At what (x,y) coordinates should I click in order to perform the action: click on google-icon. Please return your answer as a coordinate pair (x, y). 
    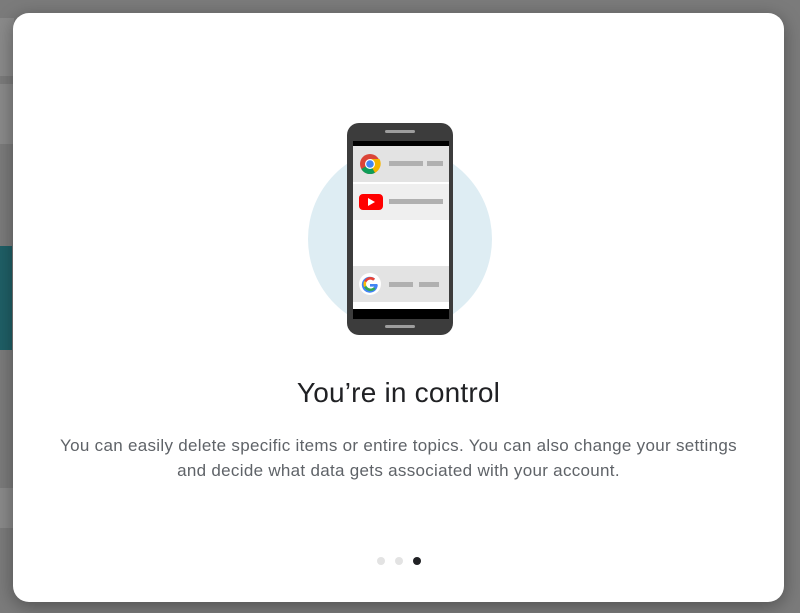
    Looking at the image, I should click on (370, 284).